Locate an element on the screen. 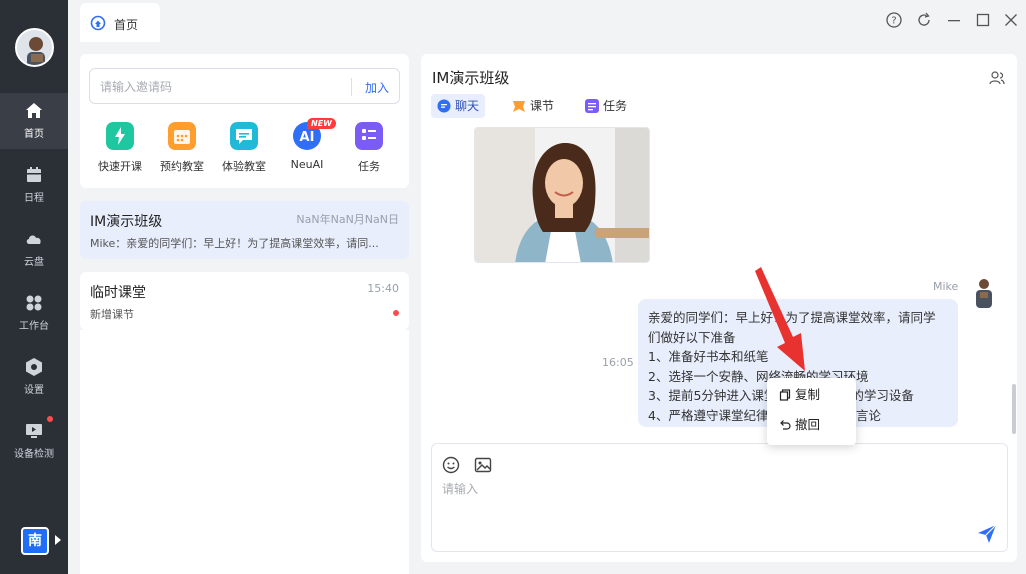  sidebar-item-schedule: 日程 is located at coordinates (34, 185).